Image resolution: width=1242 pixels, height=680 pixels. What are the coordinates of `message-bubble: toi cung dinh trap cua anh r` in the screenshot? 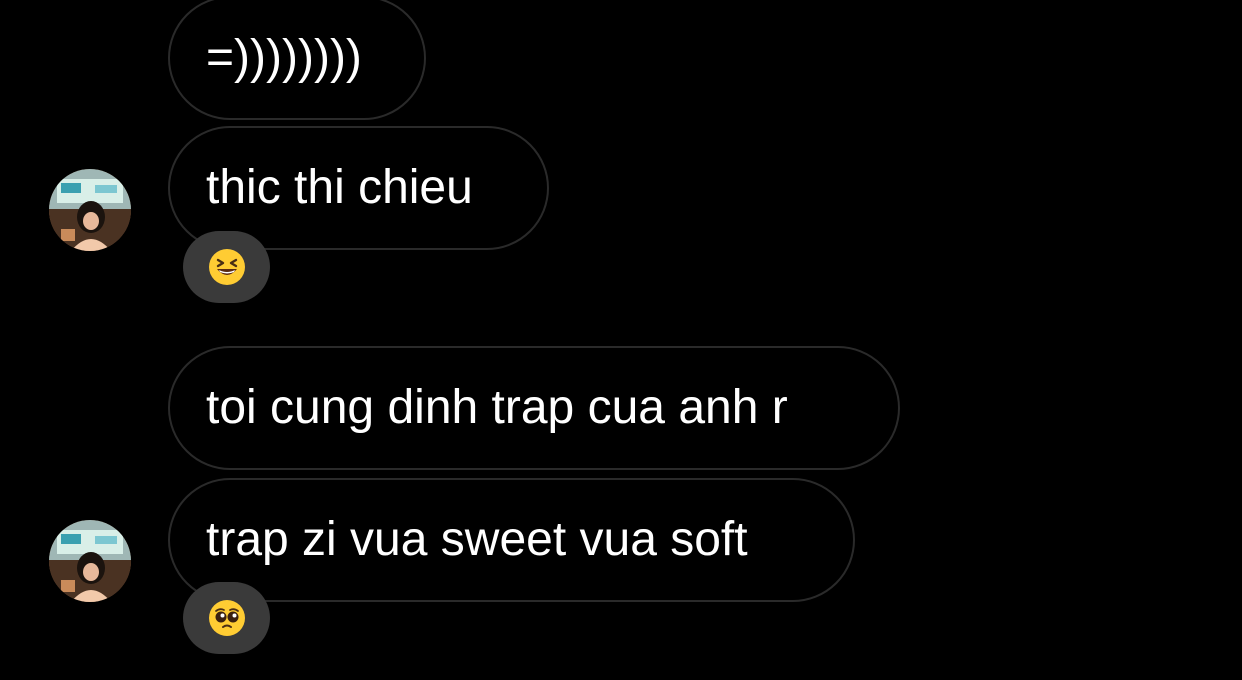 It's located at (534, 408).